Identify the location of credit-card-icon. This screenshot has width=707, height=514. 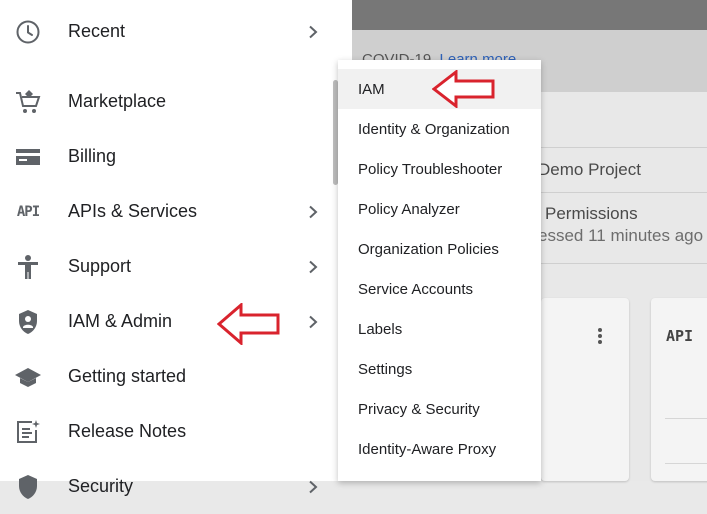
(28, 157).